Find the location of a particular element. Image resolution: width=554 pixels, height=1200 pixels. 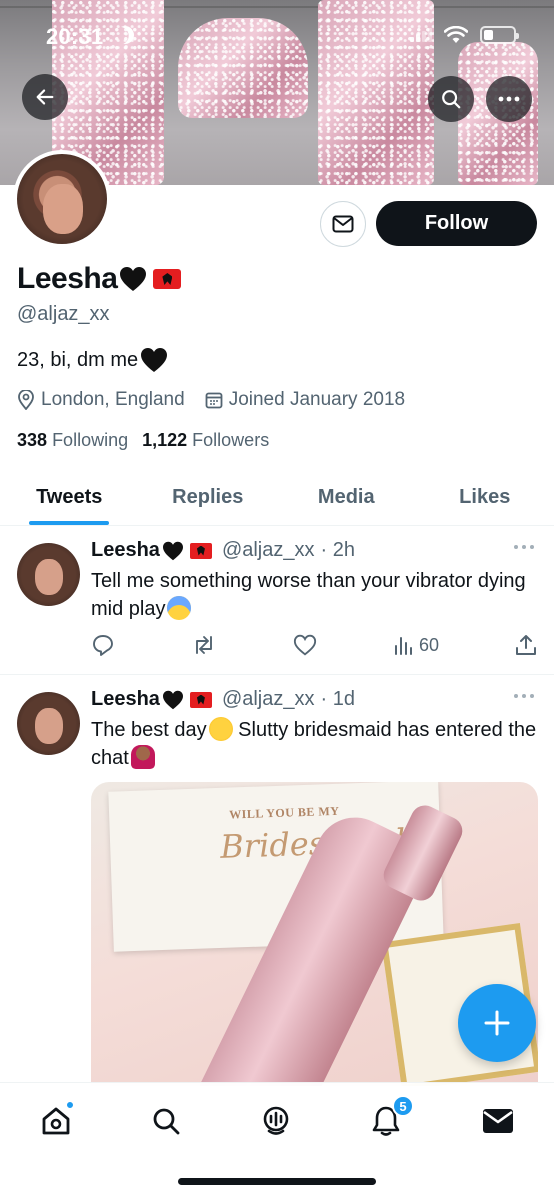

profile-name-row: Leesha is located at coordinates (99, 279).